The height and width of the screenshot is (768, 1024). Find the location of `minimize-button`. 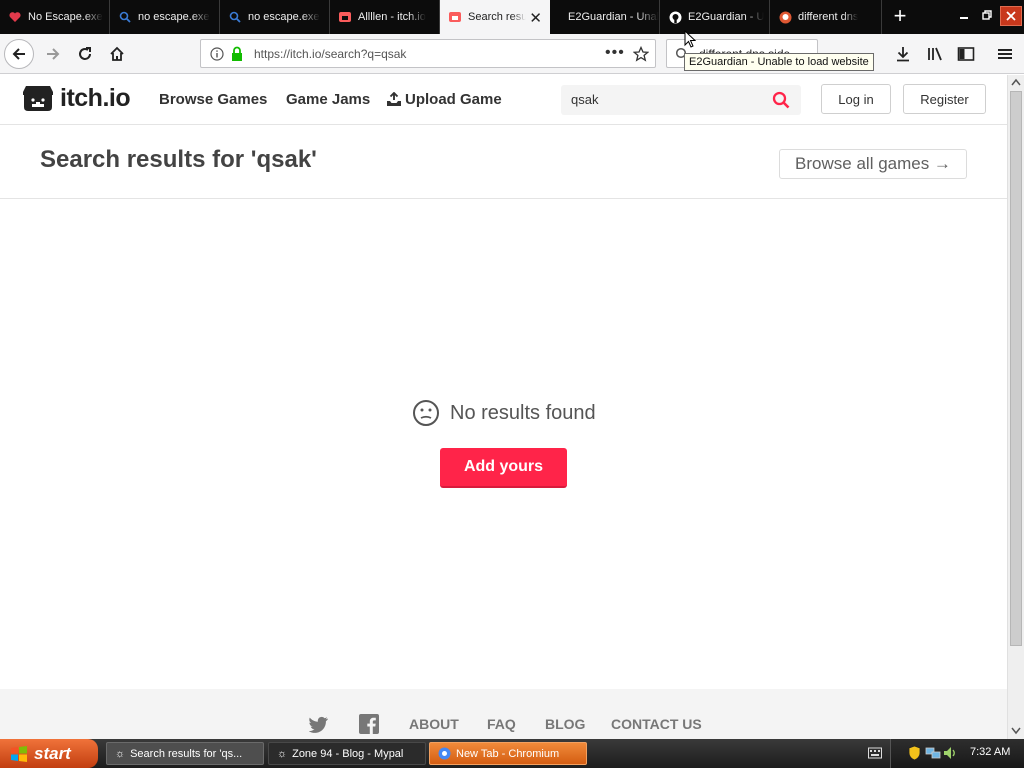

minimize-button is located at coordinates (964, 16).